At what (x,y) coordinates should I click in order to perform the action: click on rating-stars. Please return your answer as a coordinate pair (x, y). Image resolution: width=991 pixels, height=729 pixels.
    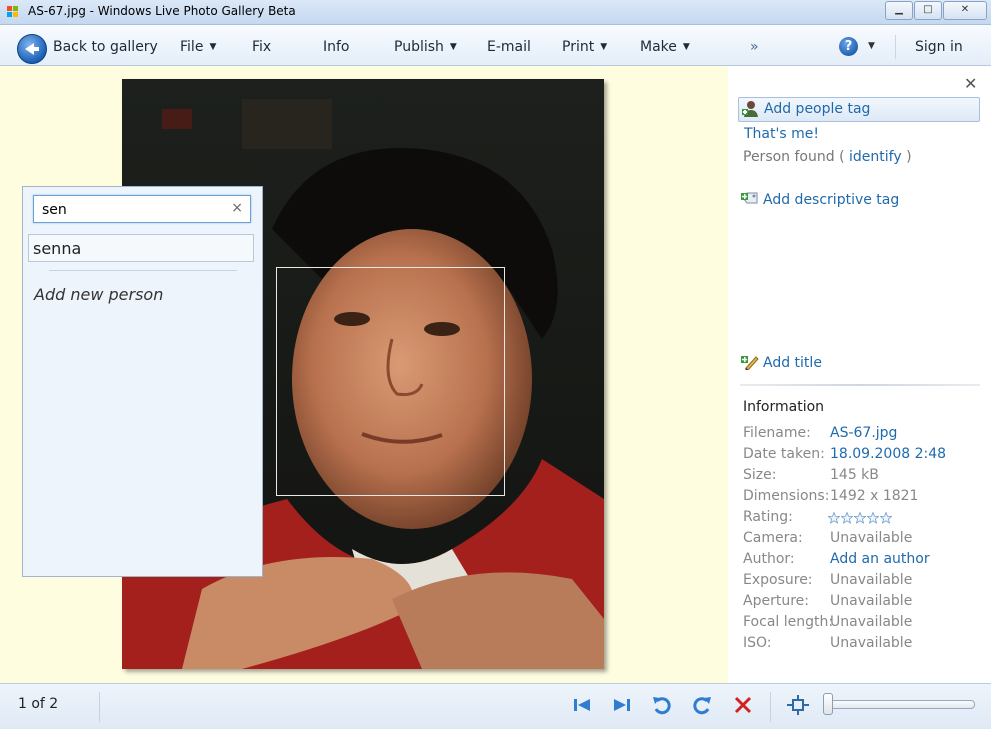
    Looking at the image, I should click on (860, 518).